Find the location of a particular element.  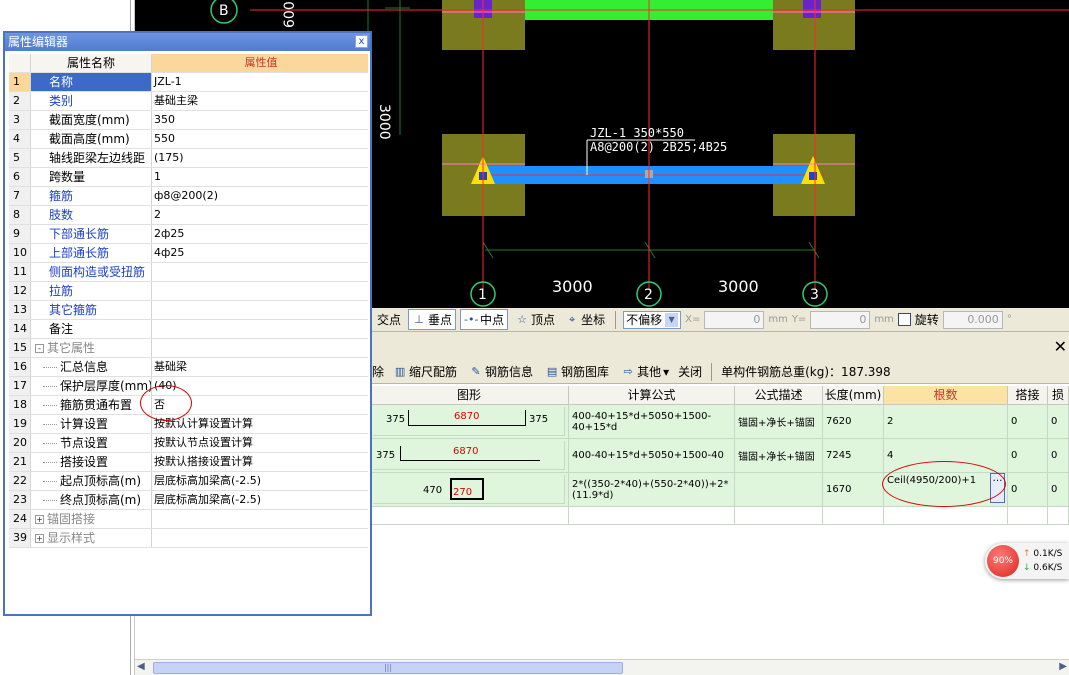

rebar-library-button: ▤ 钢筋图库 is located at coordinates (577, 371).